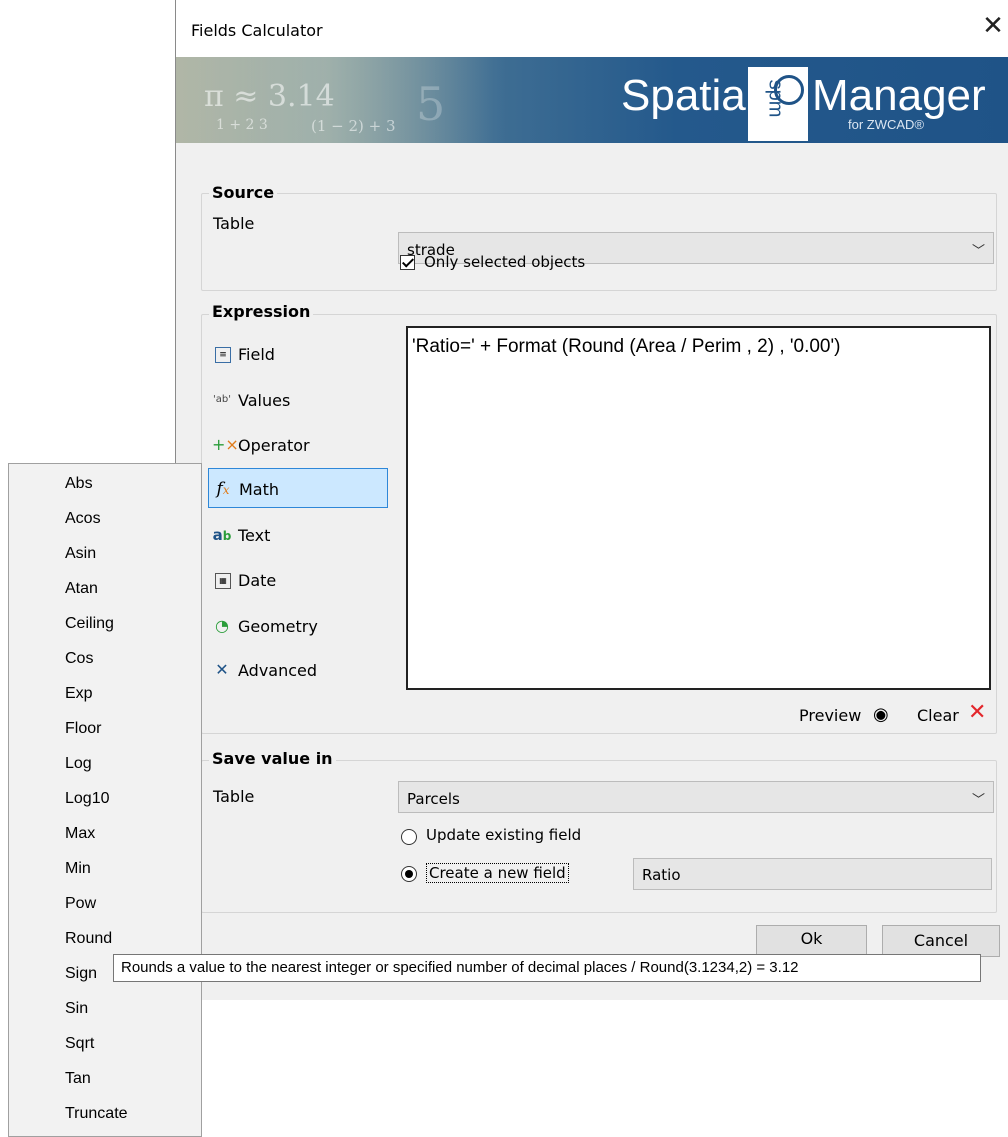 The width and height of the screenshot is (1008, 1137). What do you see at coordinates (274, 445) in the screenshot?
I see `category-label: Operator` at bounding box center [274, 445].